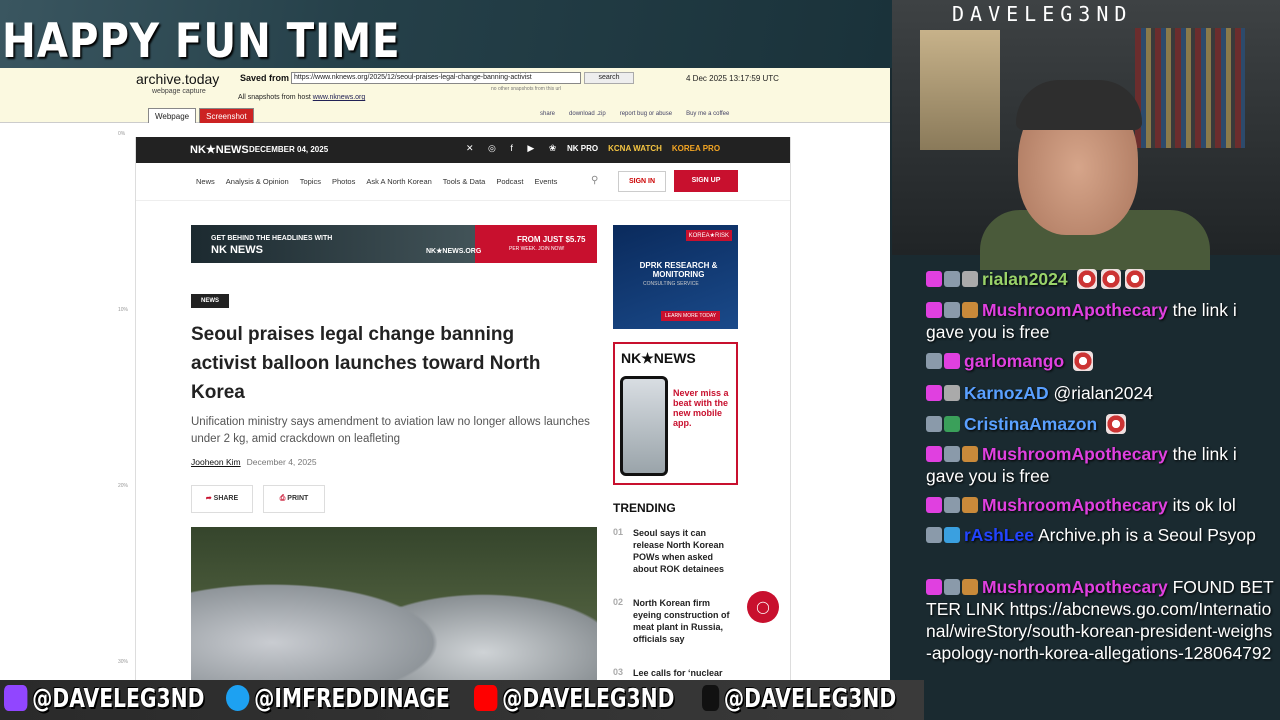  I want to click on social-twitch: @DAVELEG3ND, so click(104, 700).